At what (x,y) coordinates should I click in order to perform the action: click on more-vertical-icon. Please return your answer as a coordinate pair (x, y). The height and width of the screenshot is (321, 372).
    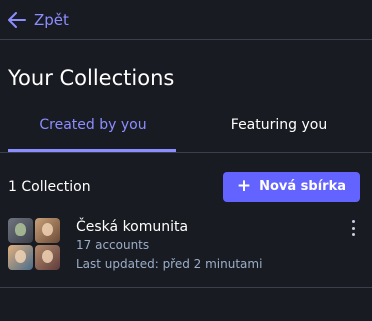
    Looking at the image, I should click on (353, 228).